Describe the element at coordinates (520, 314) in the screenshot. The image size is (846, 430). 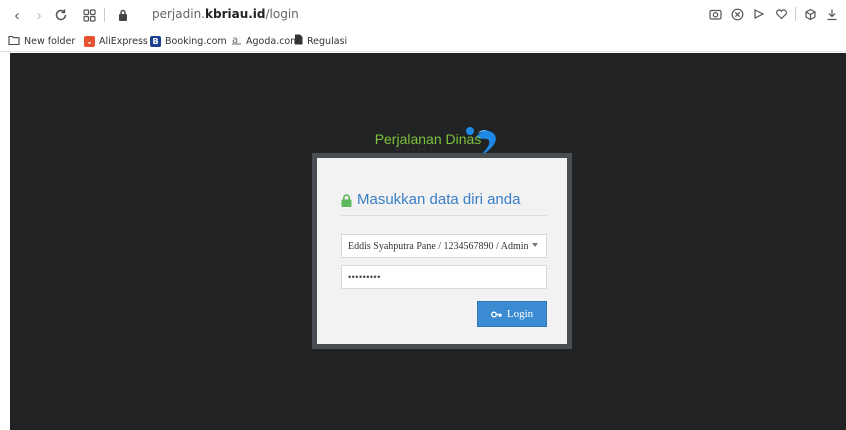
I see `login-button-label: Login` at that location.